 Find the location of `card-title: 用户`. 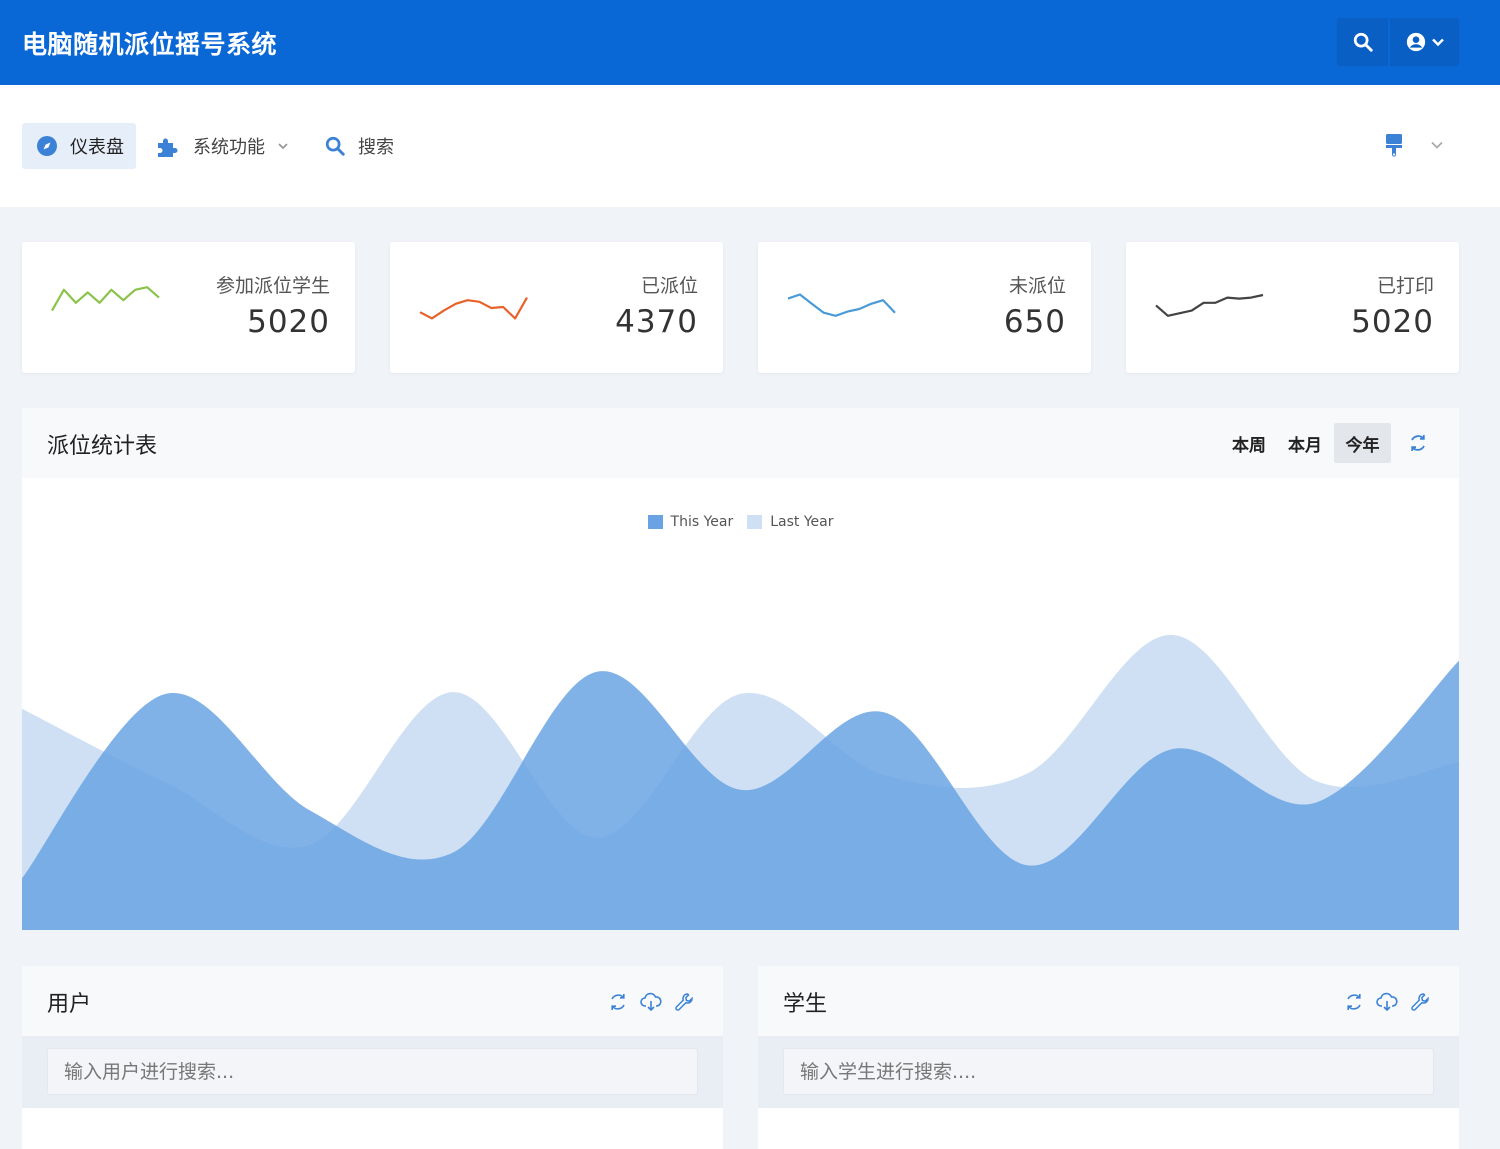

card-title: 用户 is located at coordinates (69, 1004).